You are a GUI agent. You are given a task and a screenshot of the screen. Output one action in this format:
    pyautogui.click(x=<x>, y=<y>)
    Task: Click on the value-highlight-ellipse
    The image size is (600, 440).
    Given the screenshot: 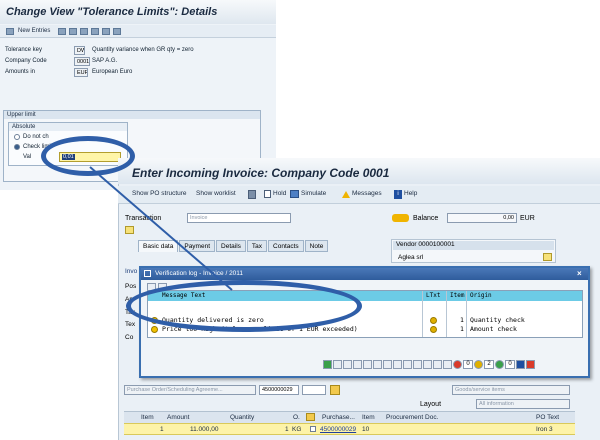 What is the action you would take?
    pyautogui.click(x=88, y=156)
    